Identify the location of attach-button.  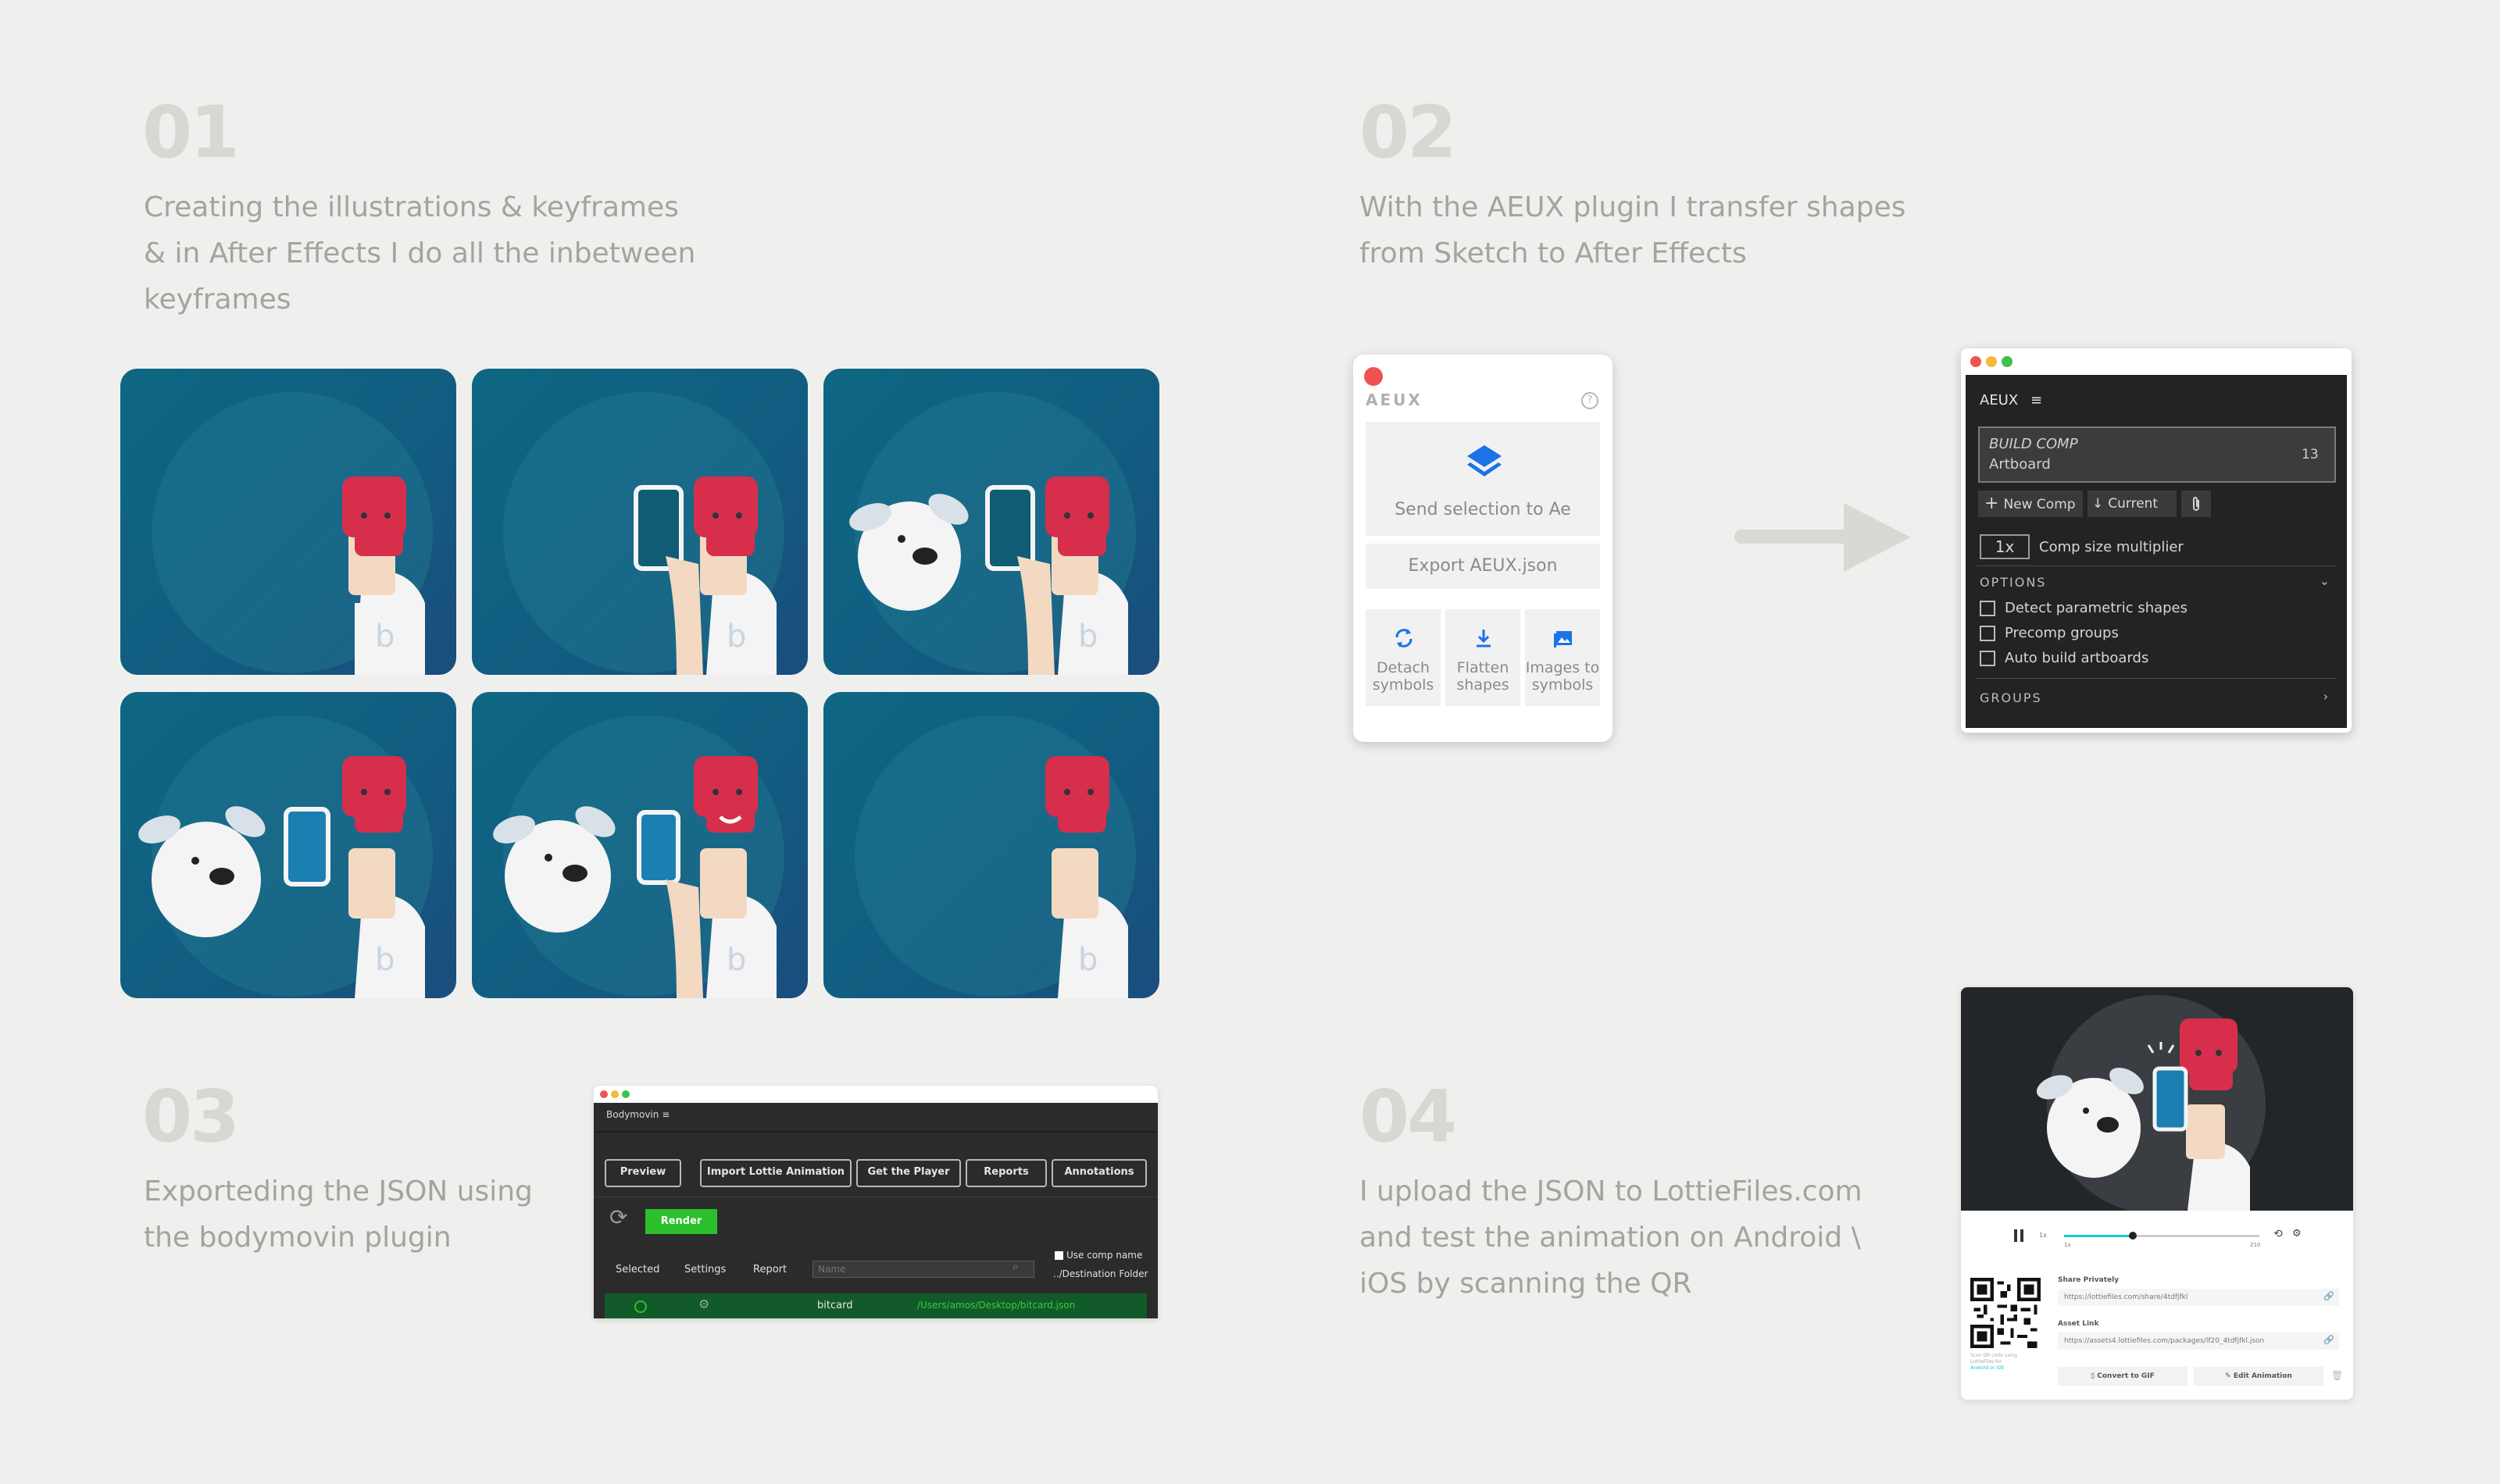
(2196, 504).